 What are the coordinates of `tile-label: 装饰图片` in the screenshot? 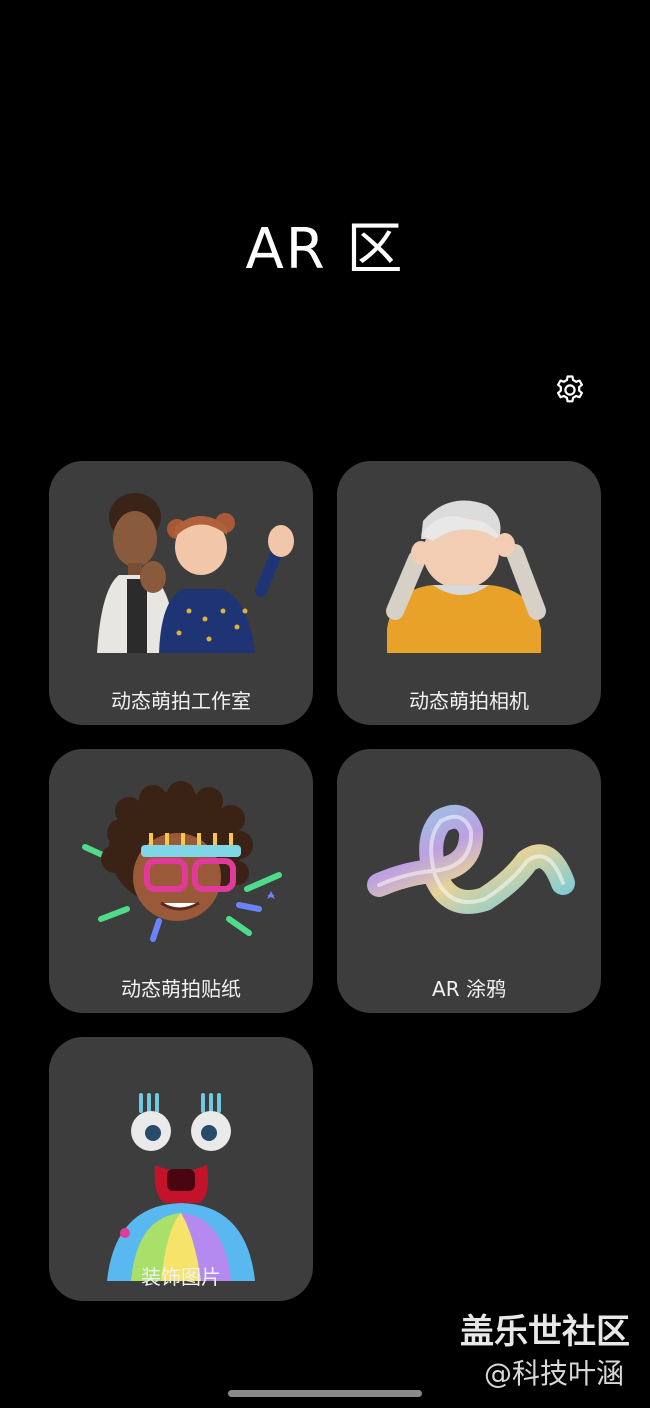 It's located at (181, 1277).